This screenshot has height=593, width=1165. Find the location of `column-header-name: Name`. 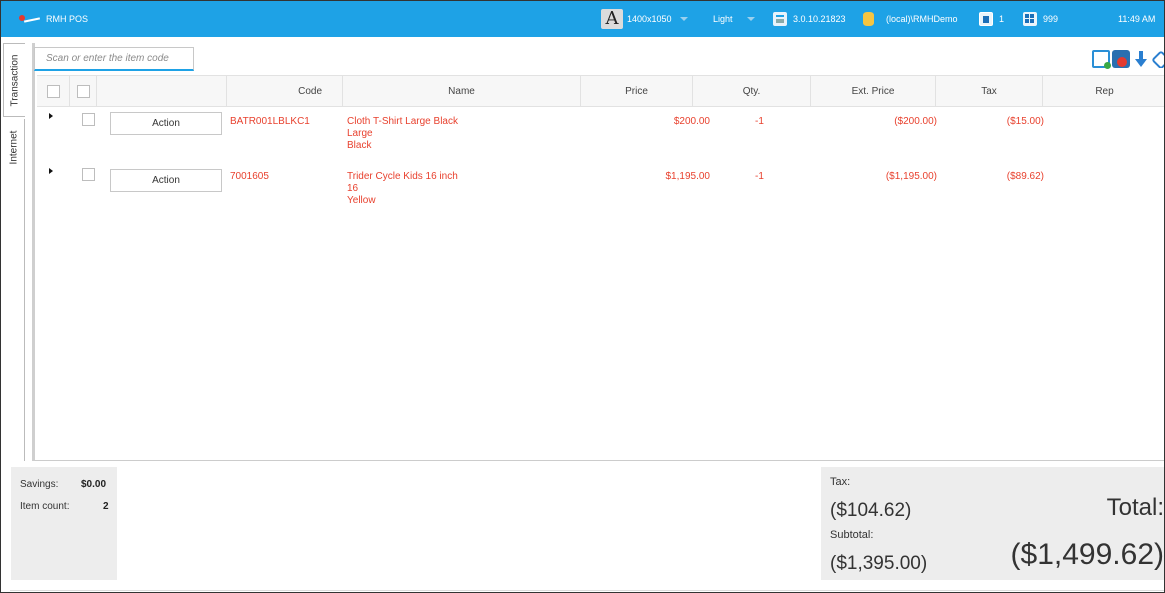

column-header-name: Name is located at coordinates (462, 91).